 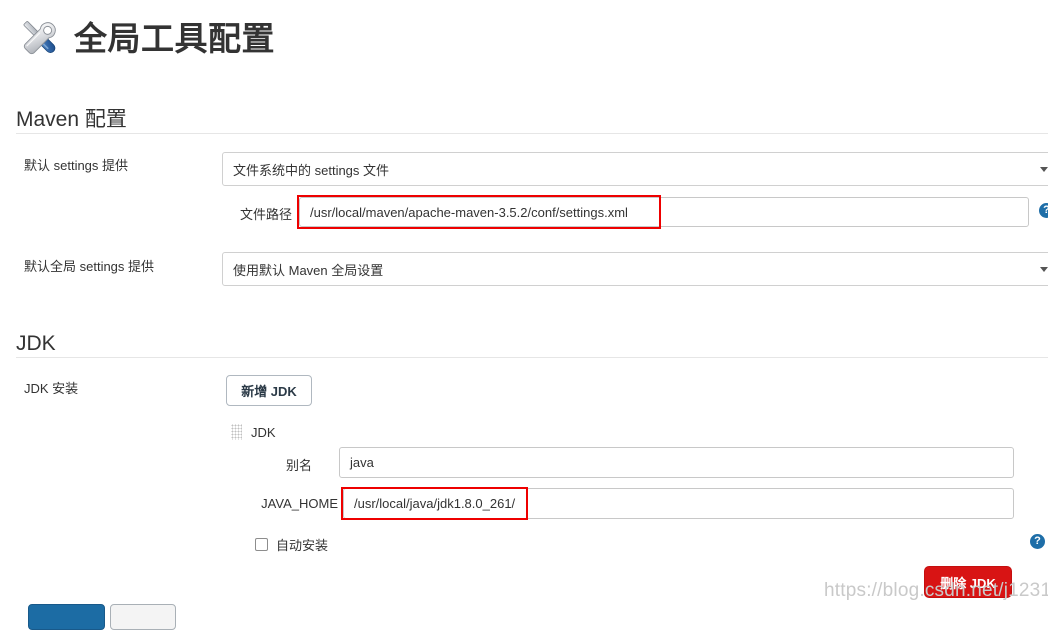 What do you see at coordinates (40, 38) in the screenshot?
I see `tools-wrench-screwdriver-icon` at bounding box center [40, 38].